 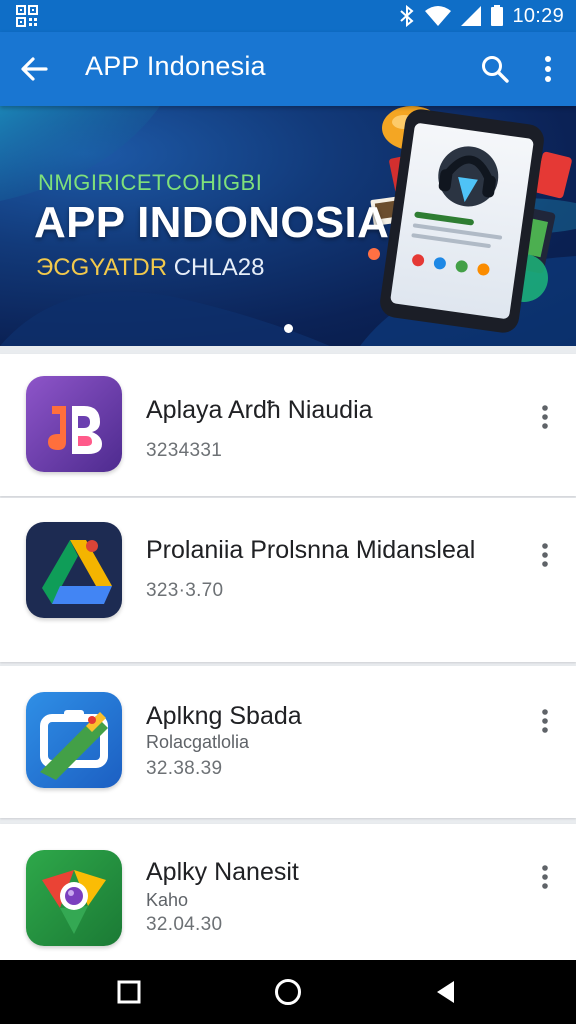 I want to click on status-bar: 10:29, so click(x=288, y=16).